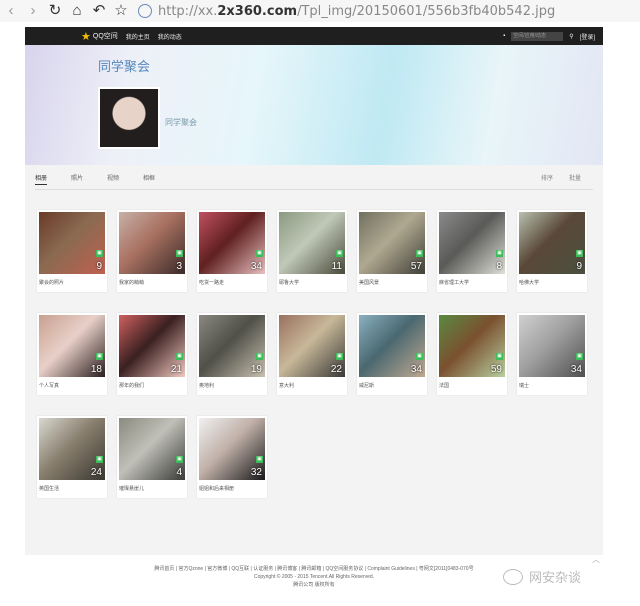 This screenshot has width=640, height=606. I want to click on album-photo-count: 57, so click(416, 266).